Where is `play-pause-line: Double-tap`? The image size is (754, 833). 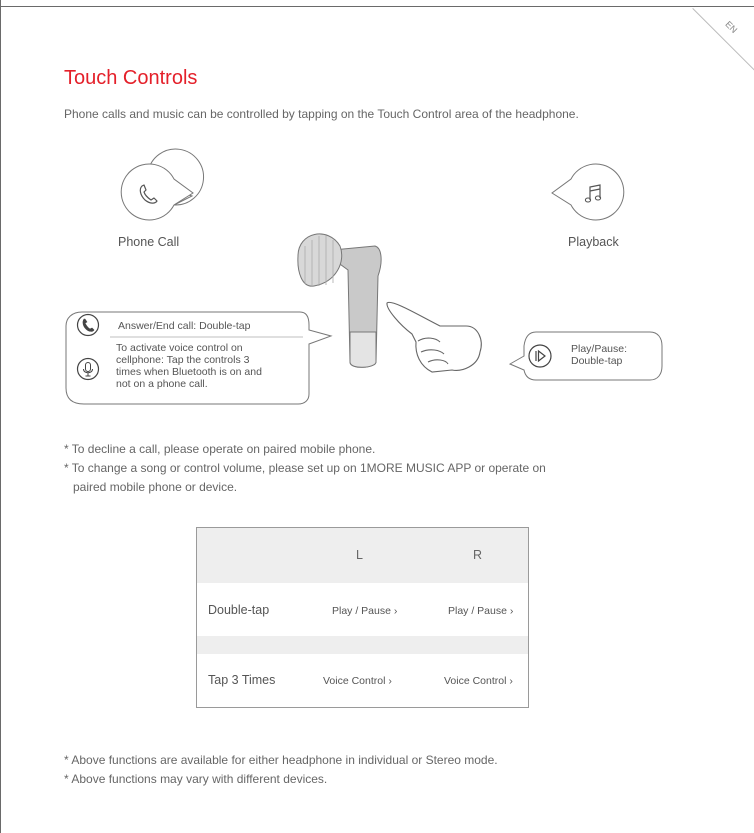
play-pause-line: Double-tap is located at coordinates (597, 361).